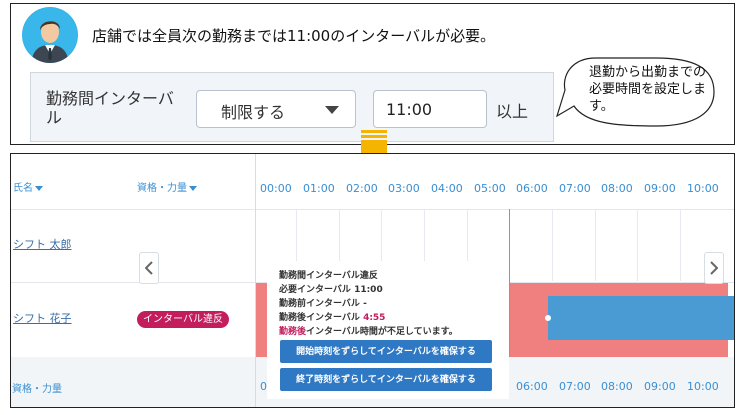  What do you see at coordinates (382, 332) in the screenshot?
I see `shortage-text: インターバル時間が不足しています。` at bounding box center [382, 332].